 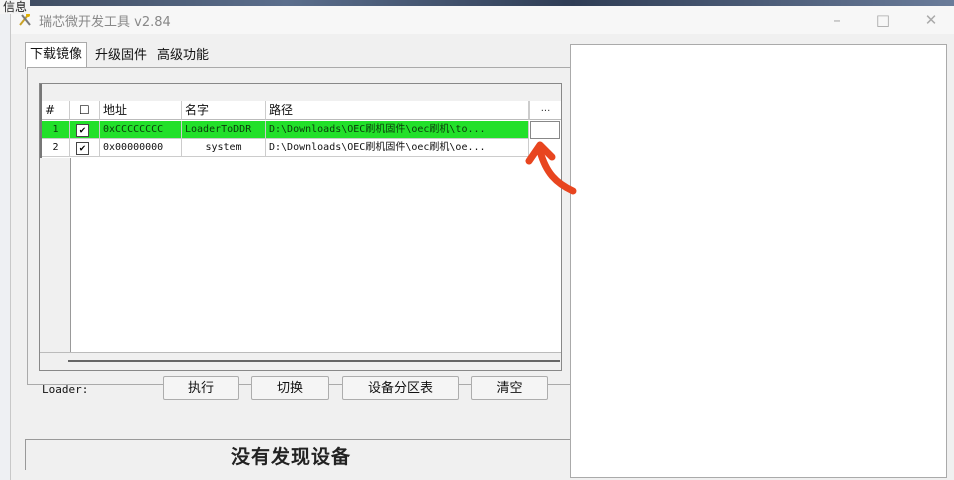 What do you see at coordinates (85, 110) in the screenshot?
I see `header-check: ☐` at bounding box center [85, 110].